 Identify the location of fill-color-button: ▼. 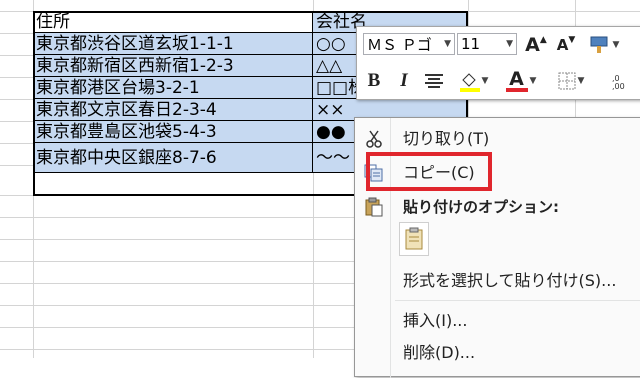
(473, 81).